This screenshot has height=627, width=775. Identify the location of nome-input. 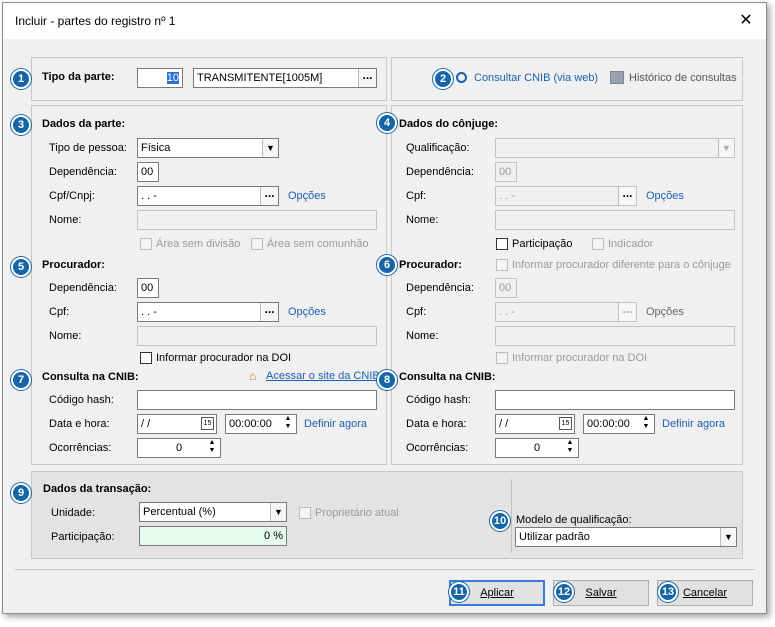
(257, 220).